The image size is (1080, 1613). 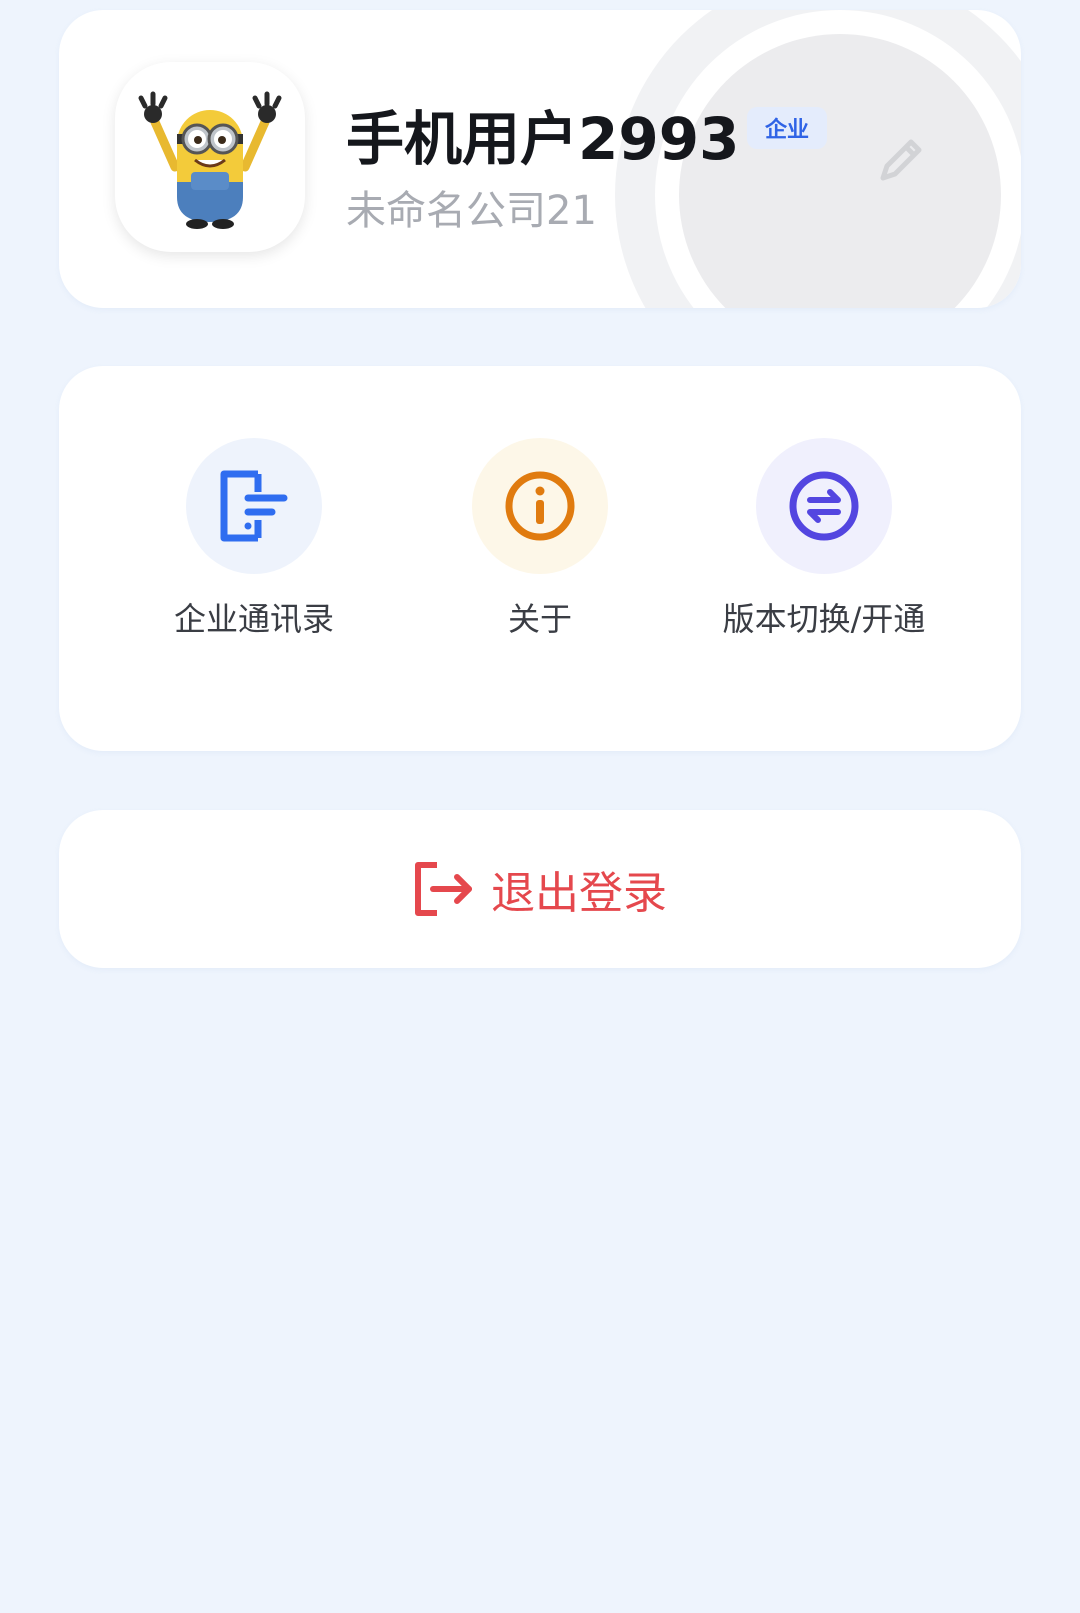 I want to click on company-name: 未命名公司21, so click(x=471, y=211).